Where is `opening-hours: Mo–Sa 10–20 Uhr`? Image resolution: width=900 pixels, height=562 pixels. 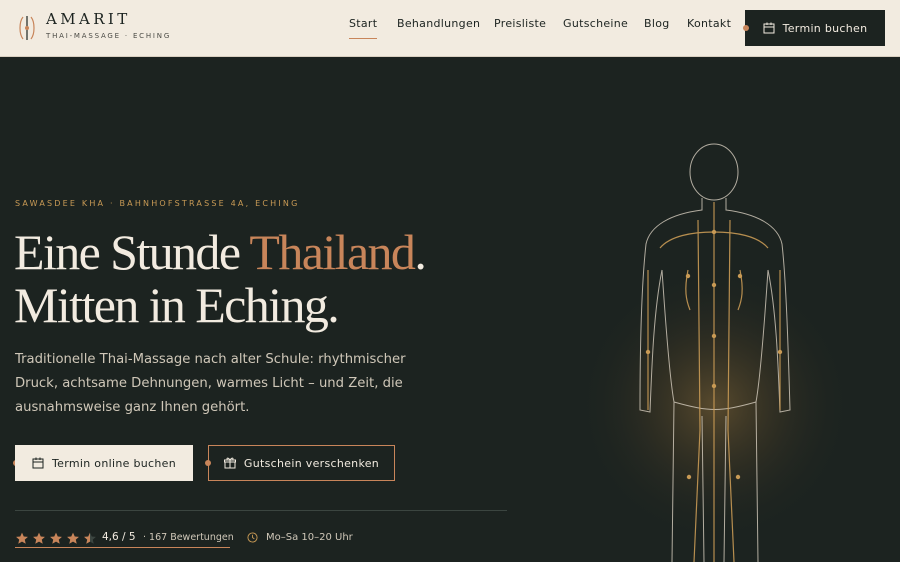
opening-hours: Mo–Sa 10–20 Uhr is located at coordinates (300, 537).